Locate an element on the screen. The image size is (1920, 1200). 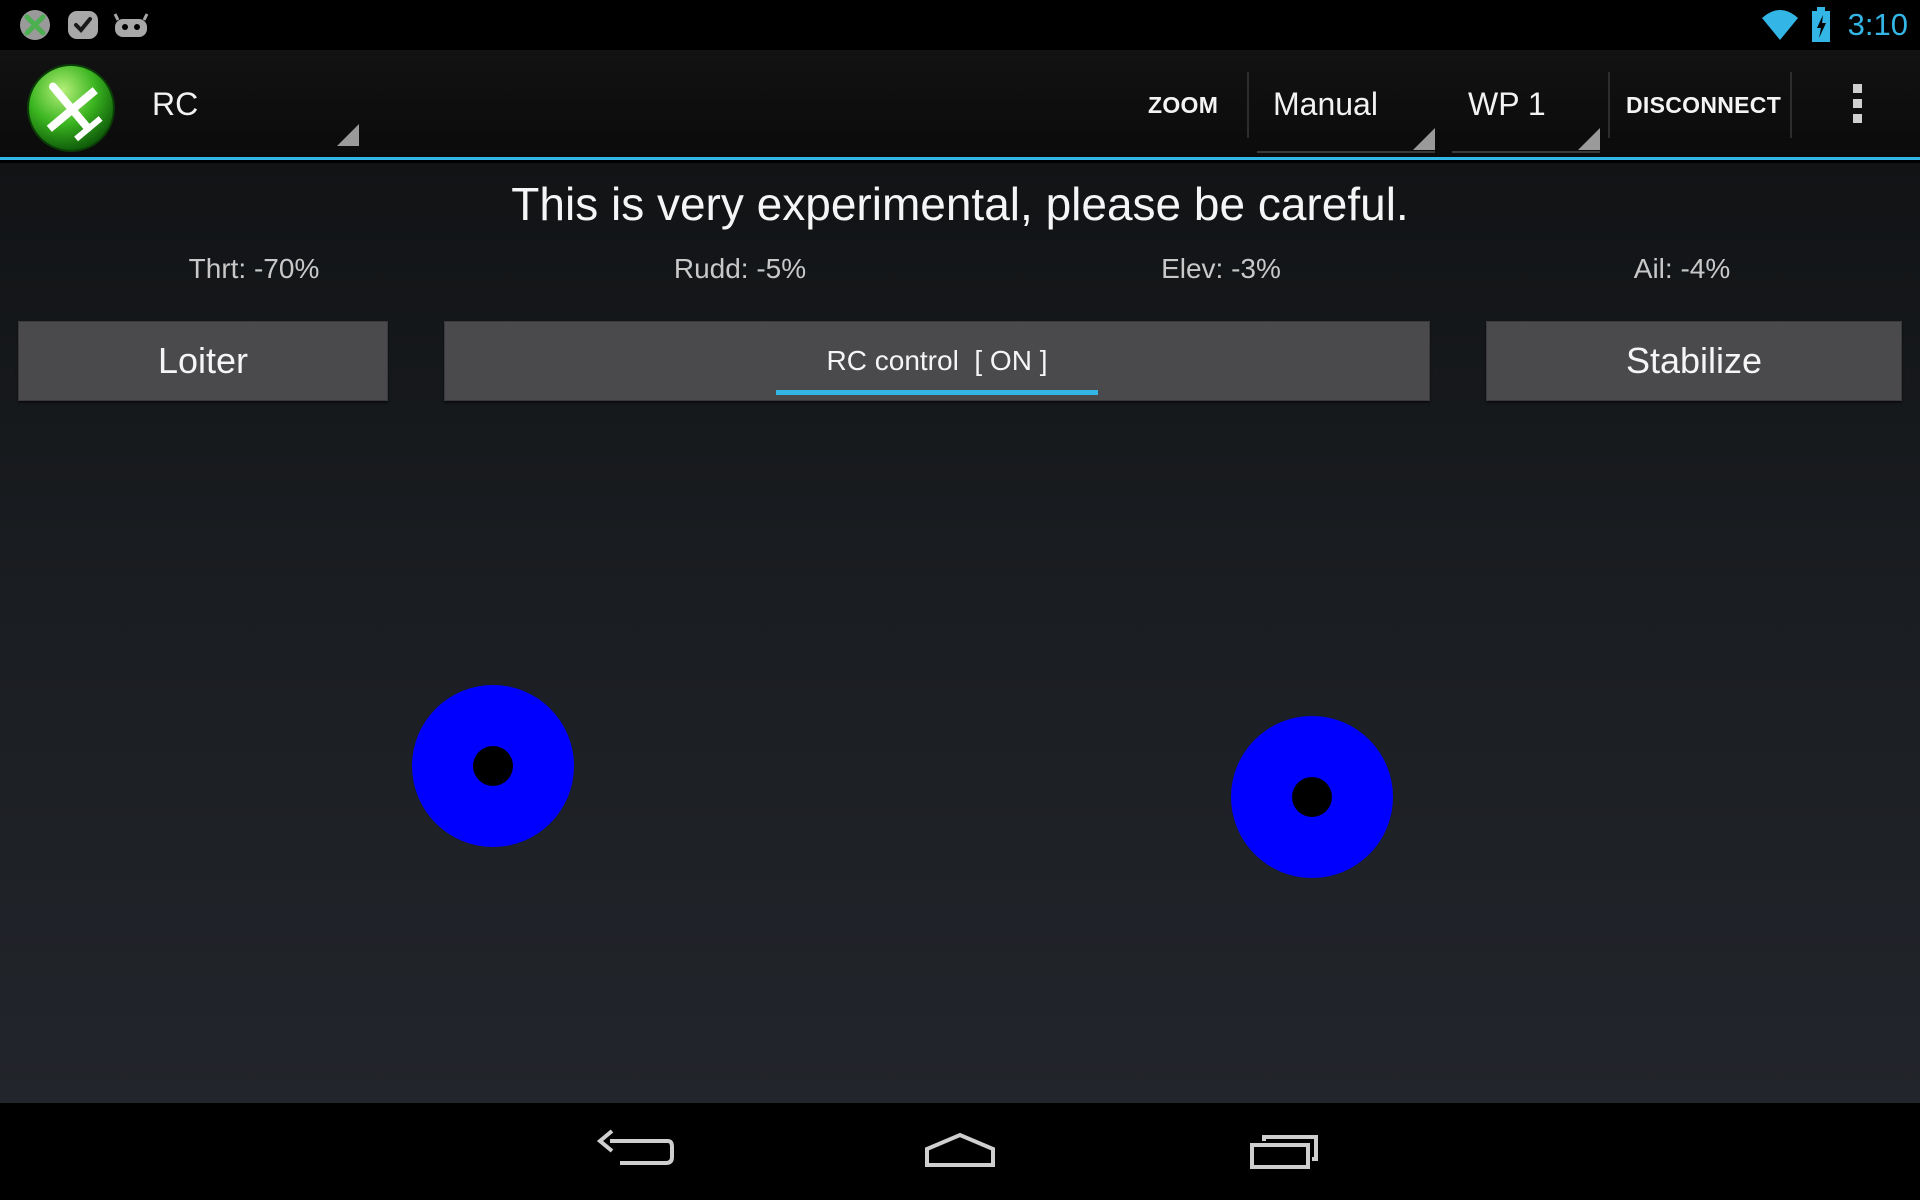
mode-spinner-value: Manual is located at coordinates (1325, 104).